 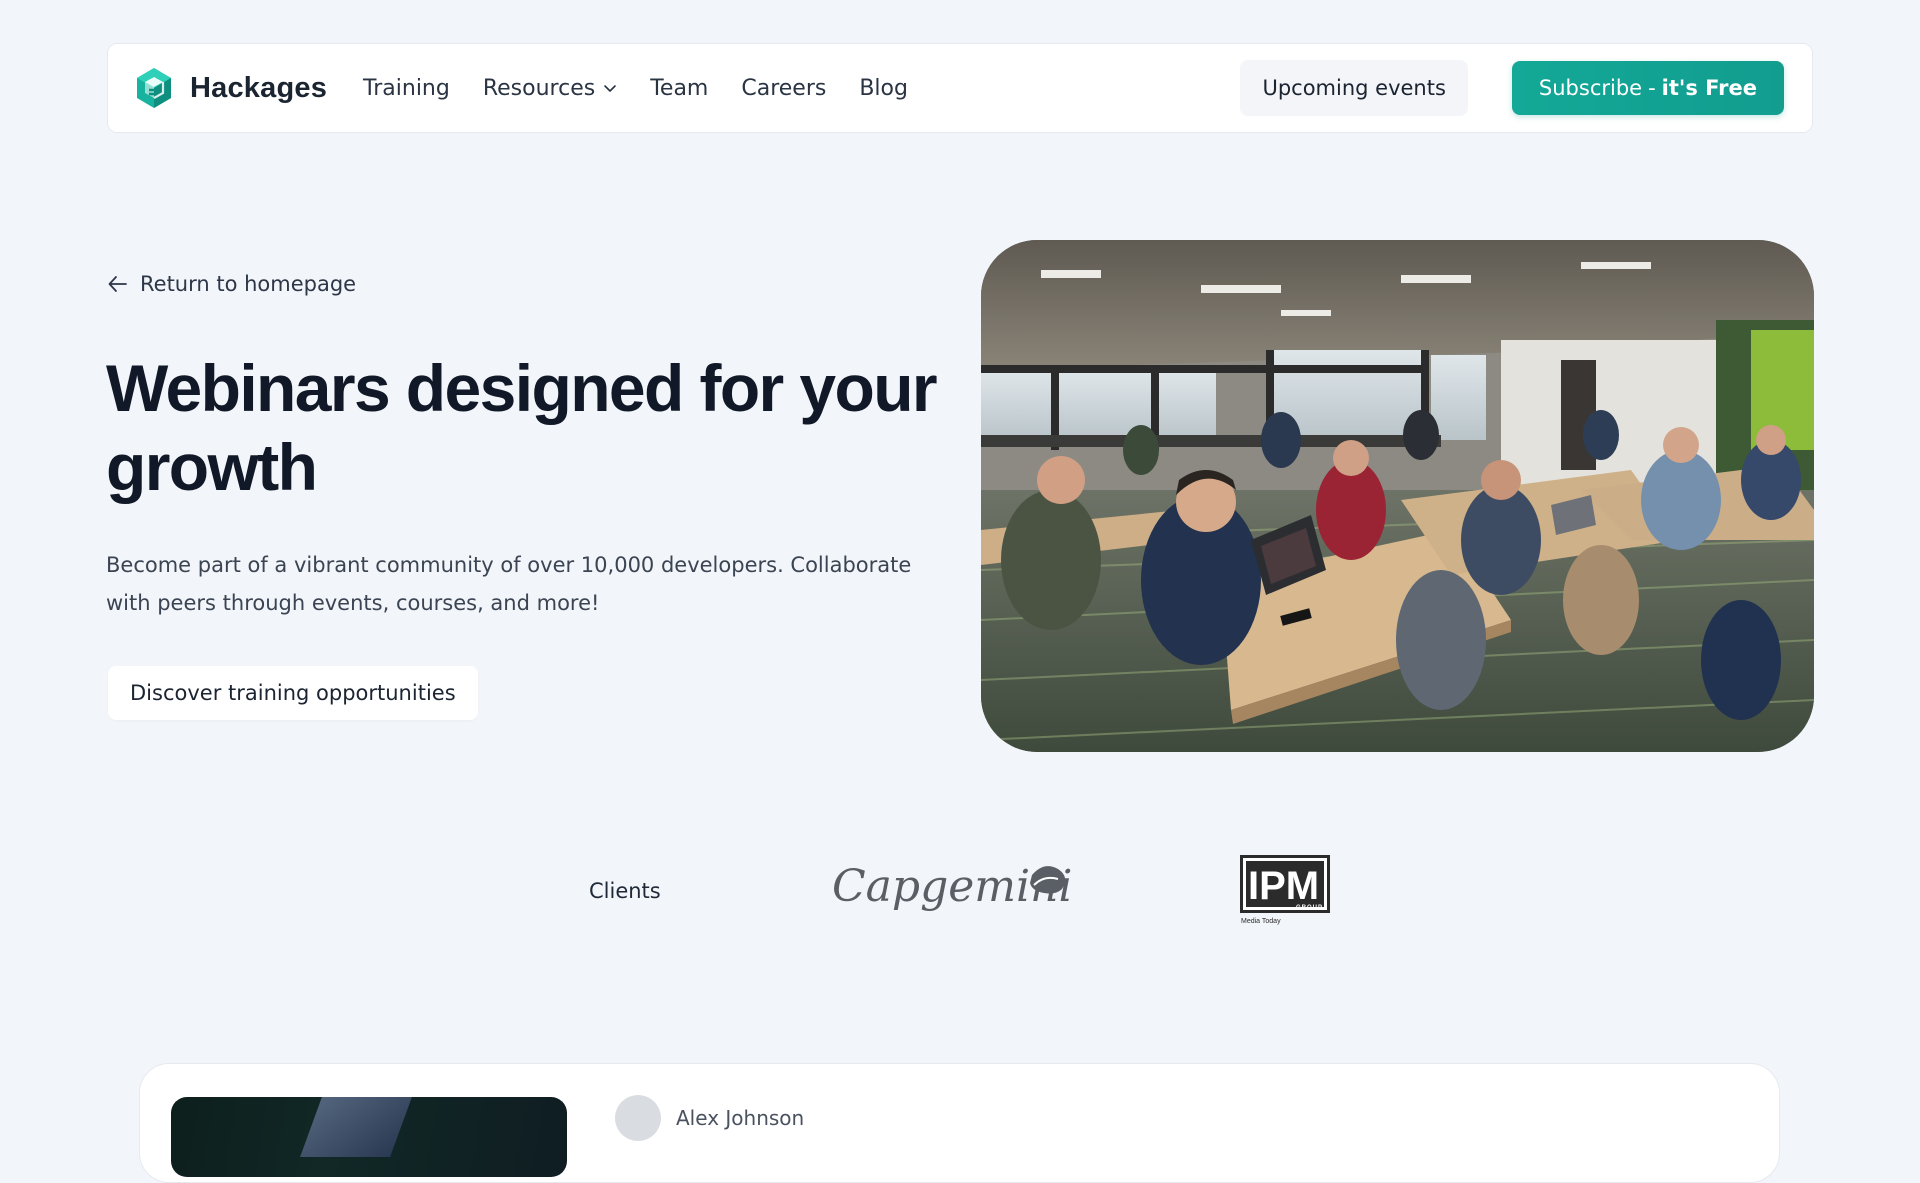 I want to click on brand-name: Hackages, so click(x=259, y=87).